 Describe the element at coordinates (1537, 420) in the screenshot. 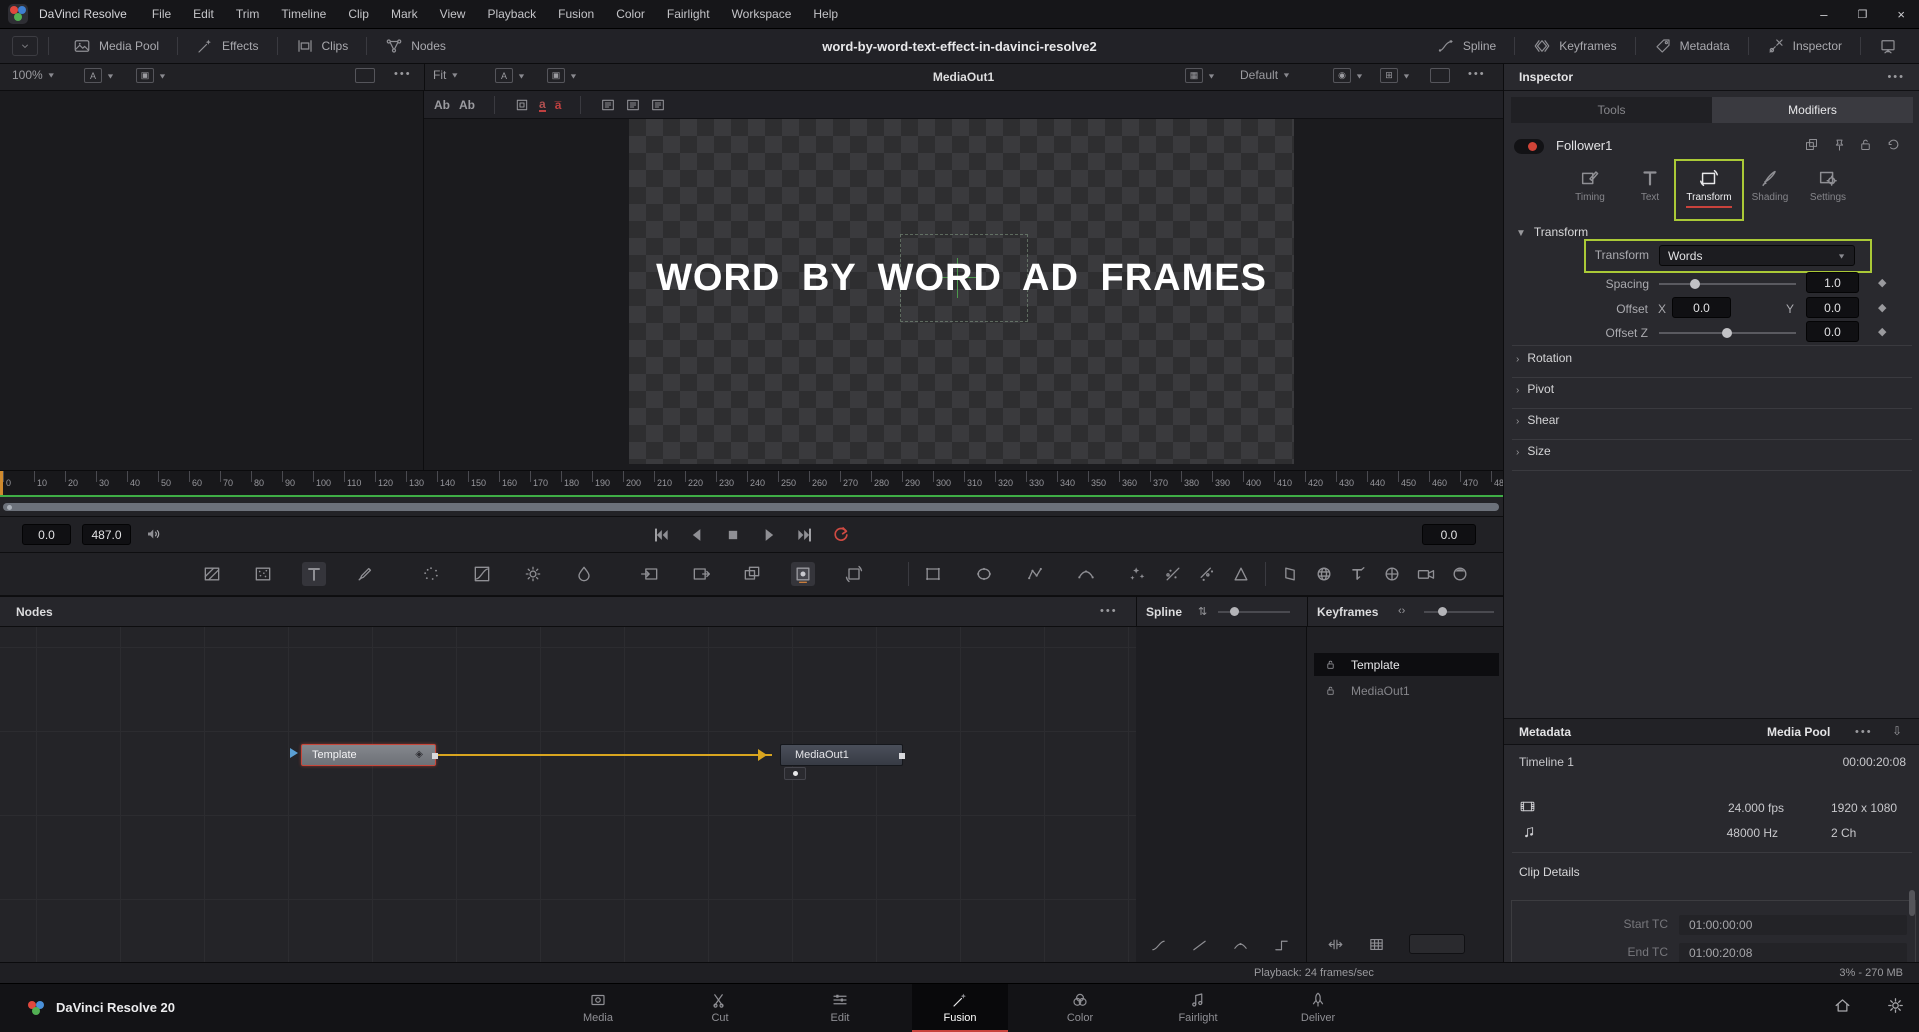

I see `section-shear: › Shear` at that location.